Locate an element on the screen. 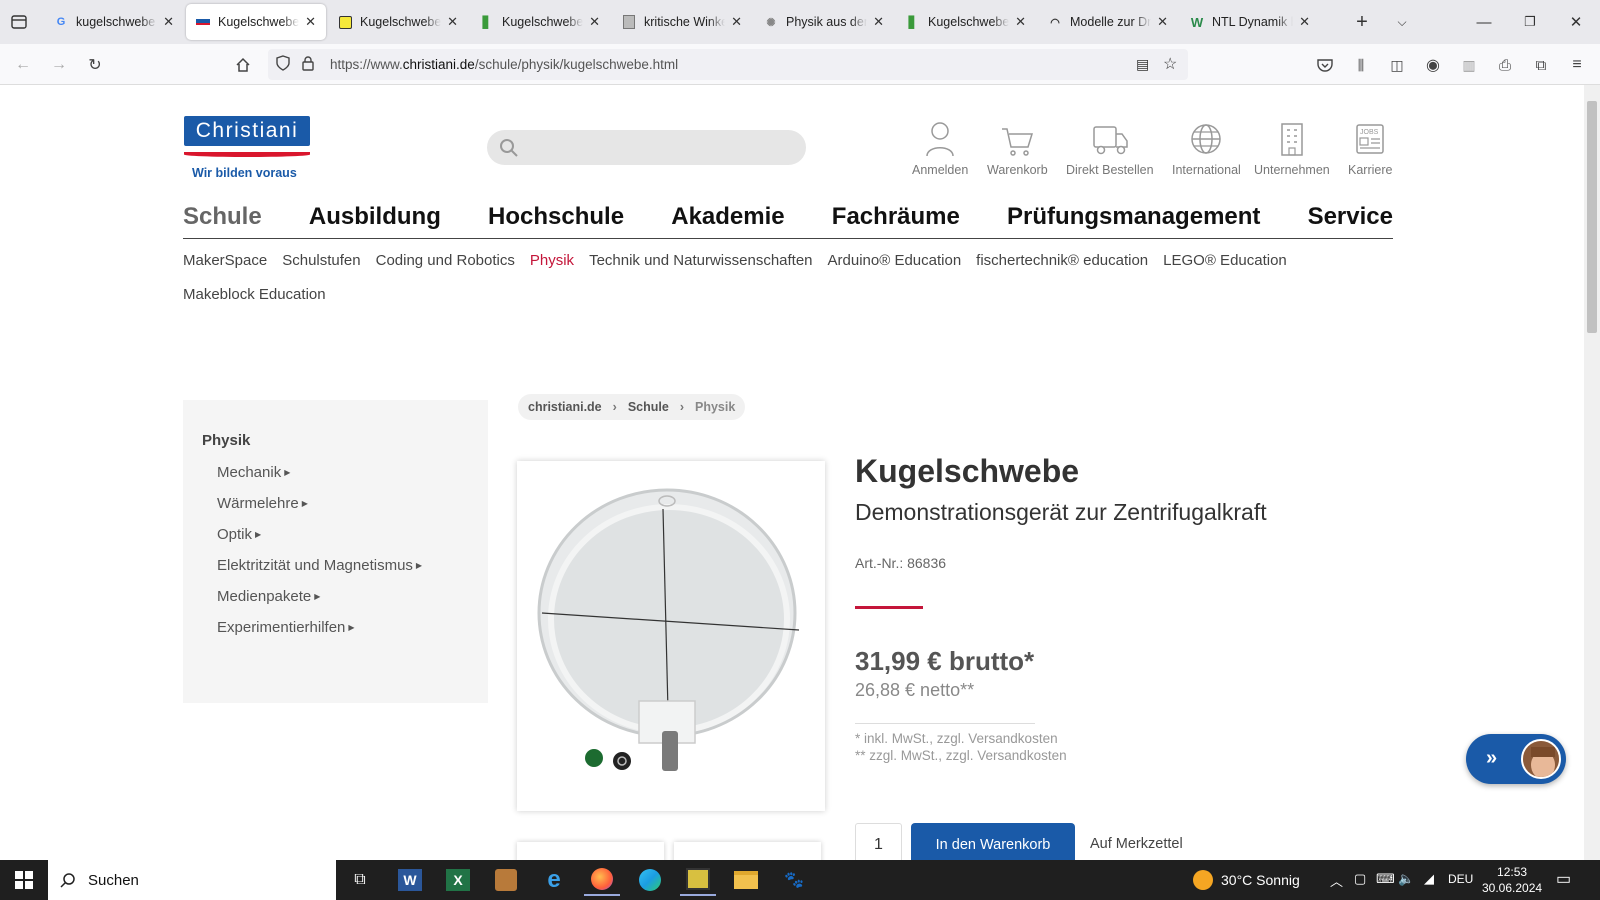 Image resolution: width=1600 pixels, height=900 pixels. browser-tab: Kugelschwebe/Zentrifugalkraft ✕ is located at coordinates (398, 22).